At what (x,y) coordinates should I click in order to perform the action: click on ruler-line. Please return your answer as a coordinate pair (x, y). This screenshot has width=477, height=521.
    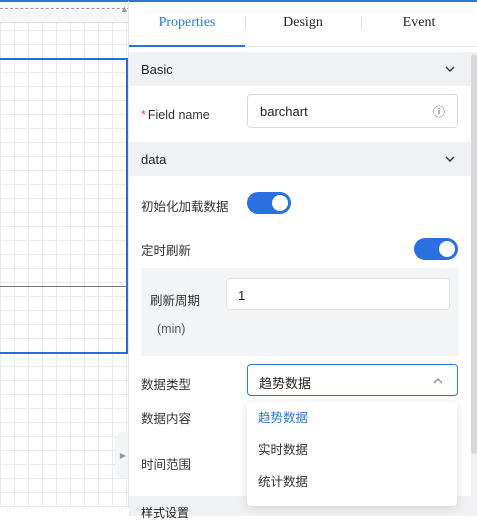
    Looking at the image, I should click on (65, 8).